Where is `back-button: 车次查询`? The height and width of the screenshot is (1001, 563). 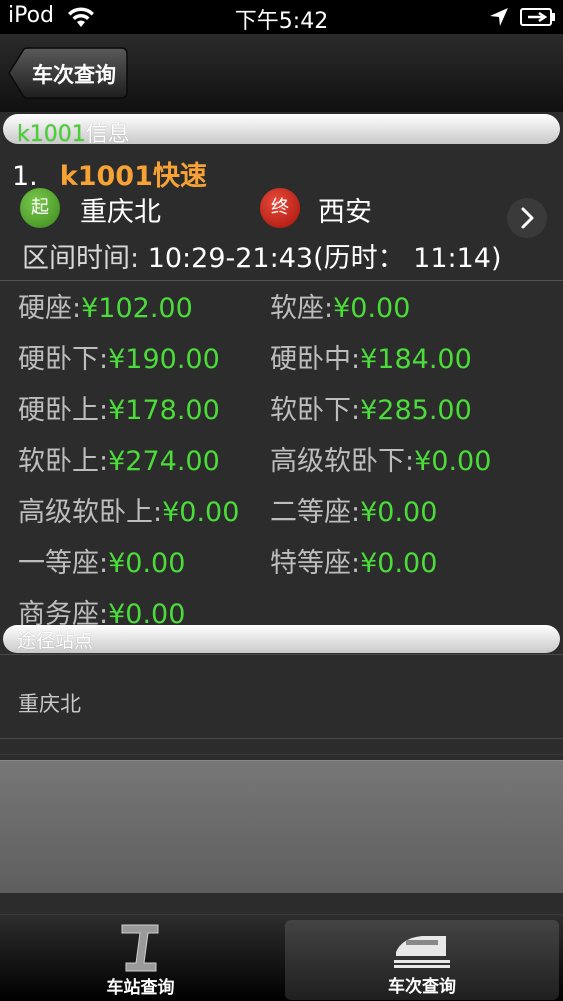
back-button: 车次查询 is located at coordinates (68, 73).